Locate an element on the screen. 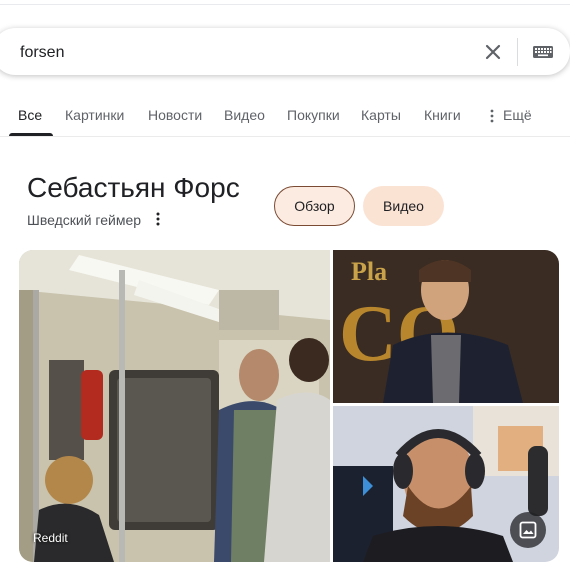  vertical-dots-icon is located at coordinates (492, 116).